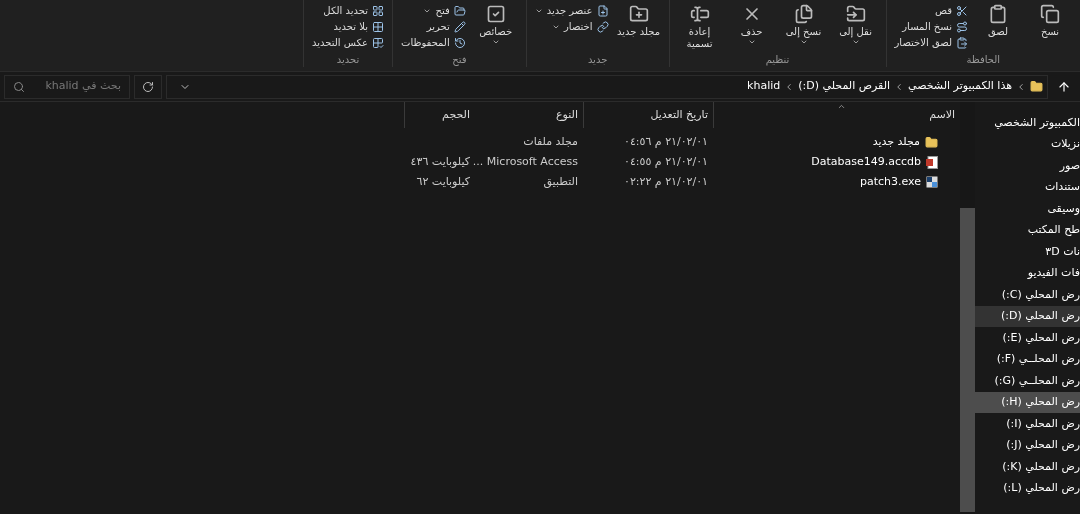  I want to click on date-cell: ٢١/٠٢/٠١ م ٠٤:٥٥, so click(665, 161).